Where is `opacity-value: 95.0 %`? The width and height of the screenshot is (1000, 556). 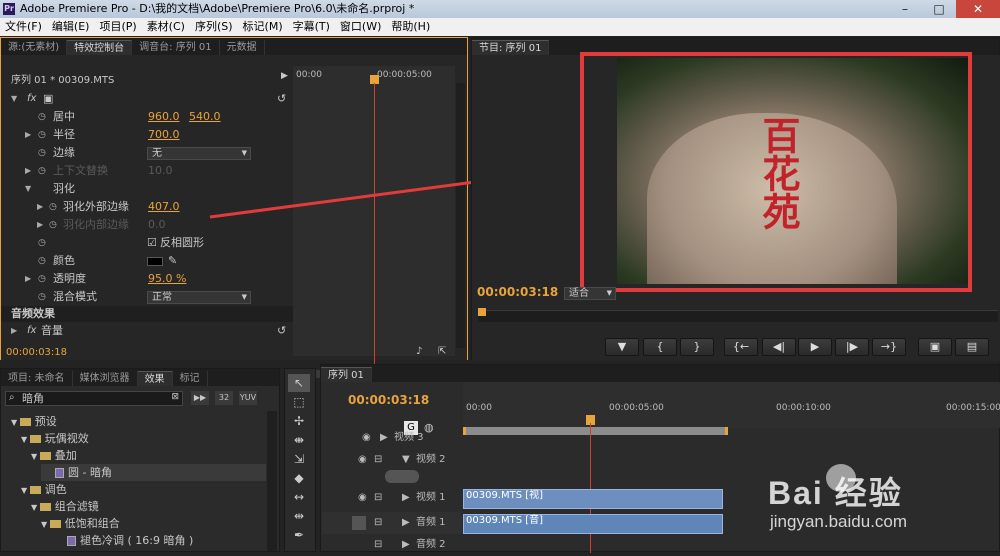 opacity-value: 95.0 % is located at coordinates (167, 279).